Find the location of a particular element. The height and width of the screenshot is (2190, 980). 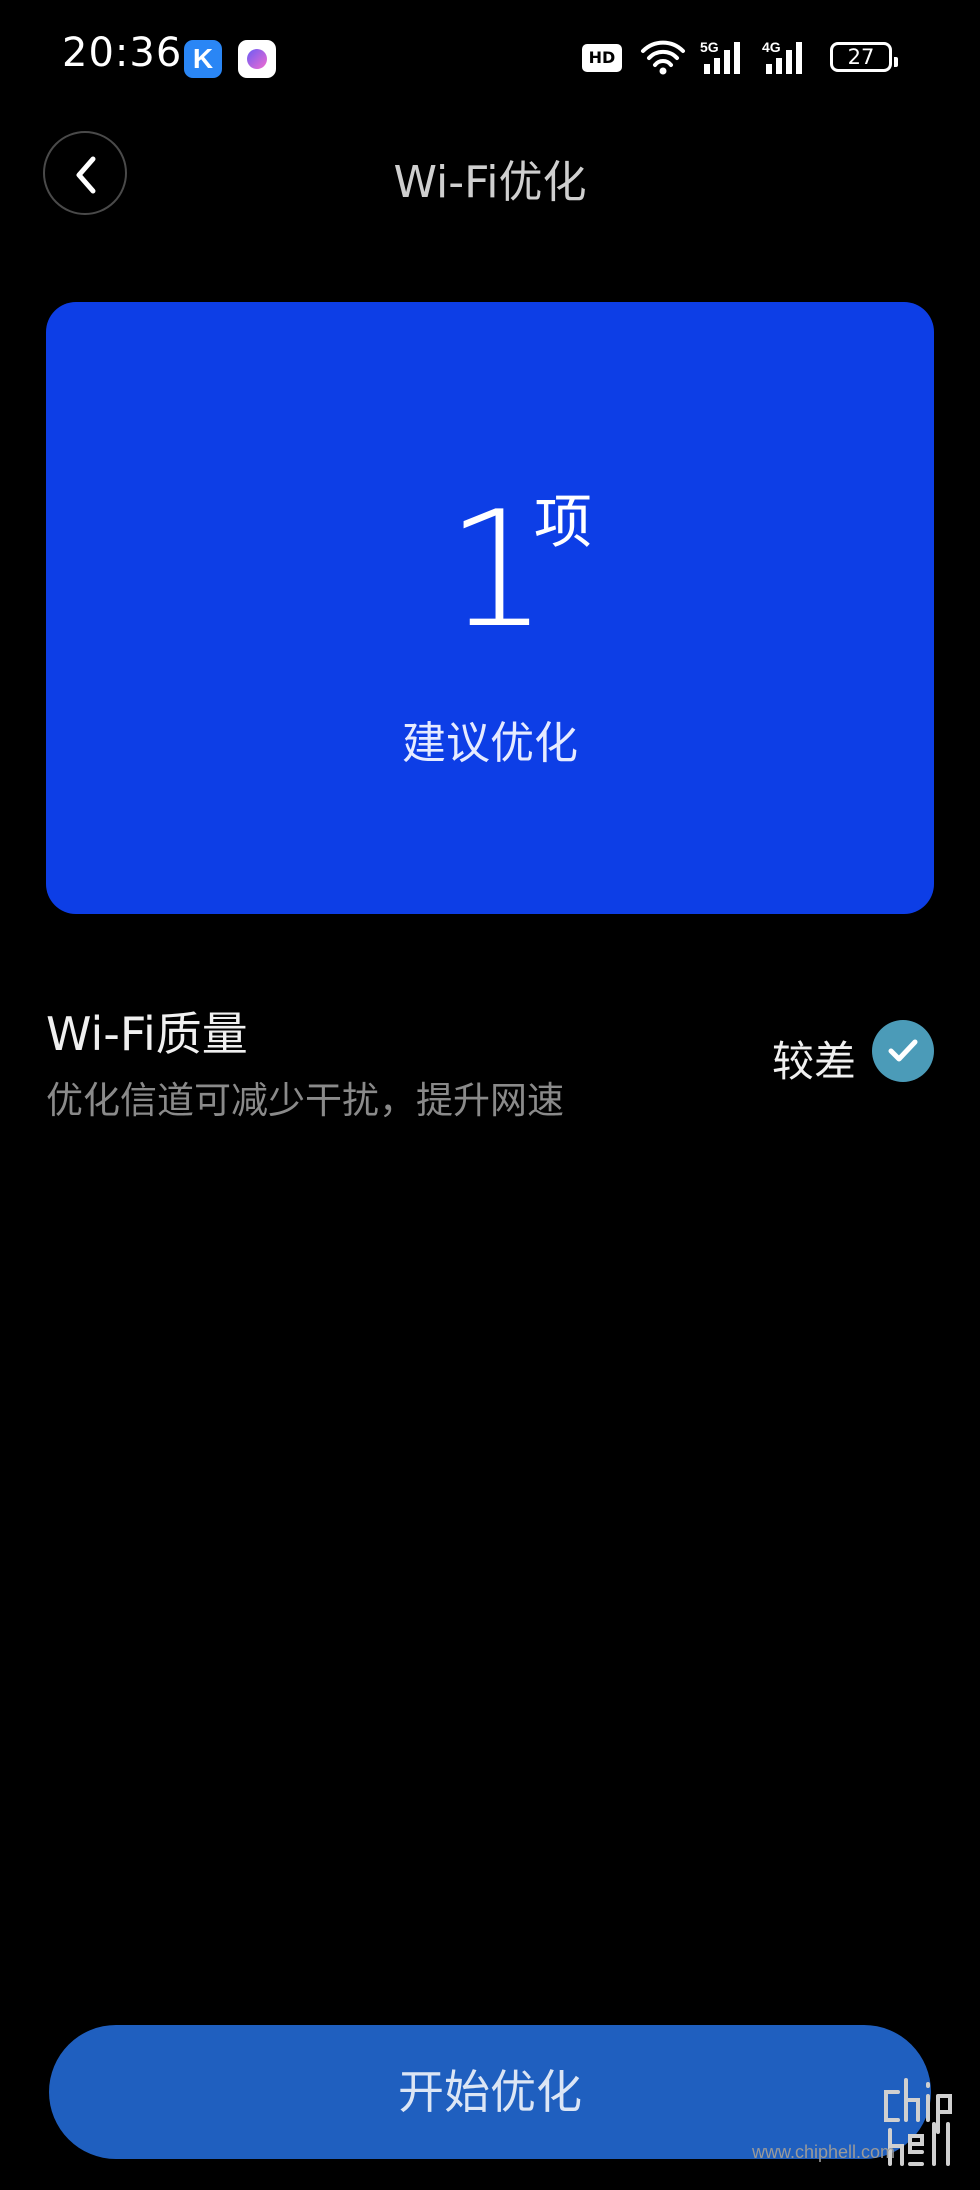

battery-icon: 27 is located at coordinates (864, 57).